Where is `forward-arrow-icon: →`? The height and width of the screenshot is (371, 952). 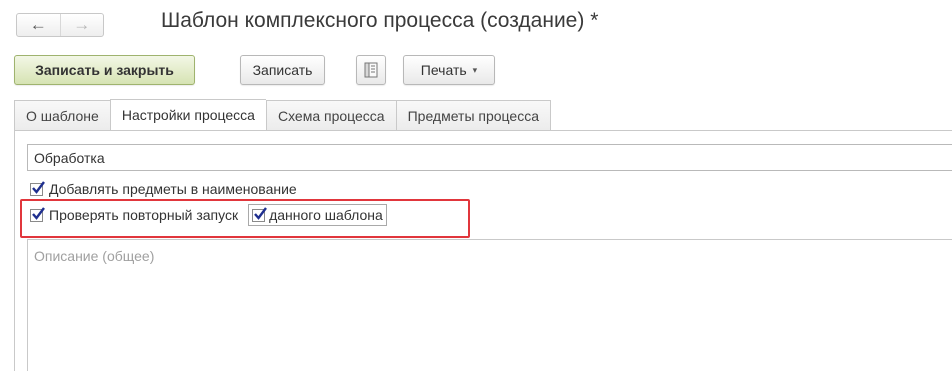 forward-arrow-icon: → is located at coordinates (81, 25).